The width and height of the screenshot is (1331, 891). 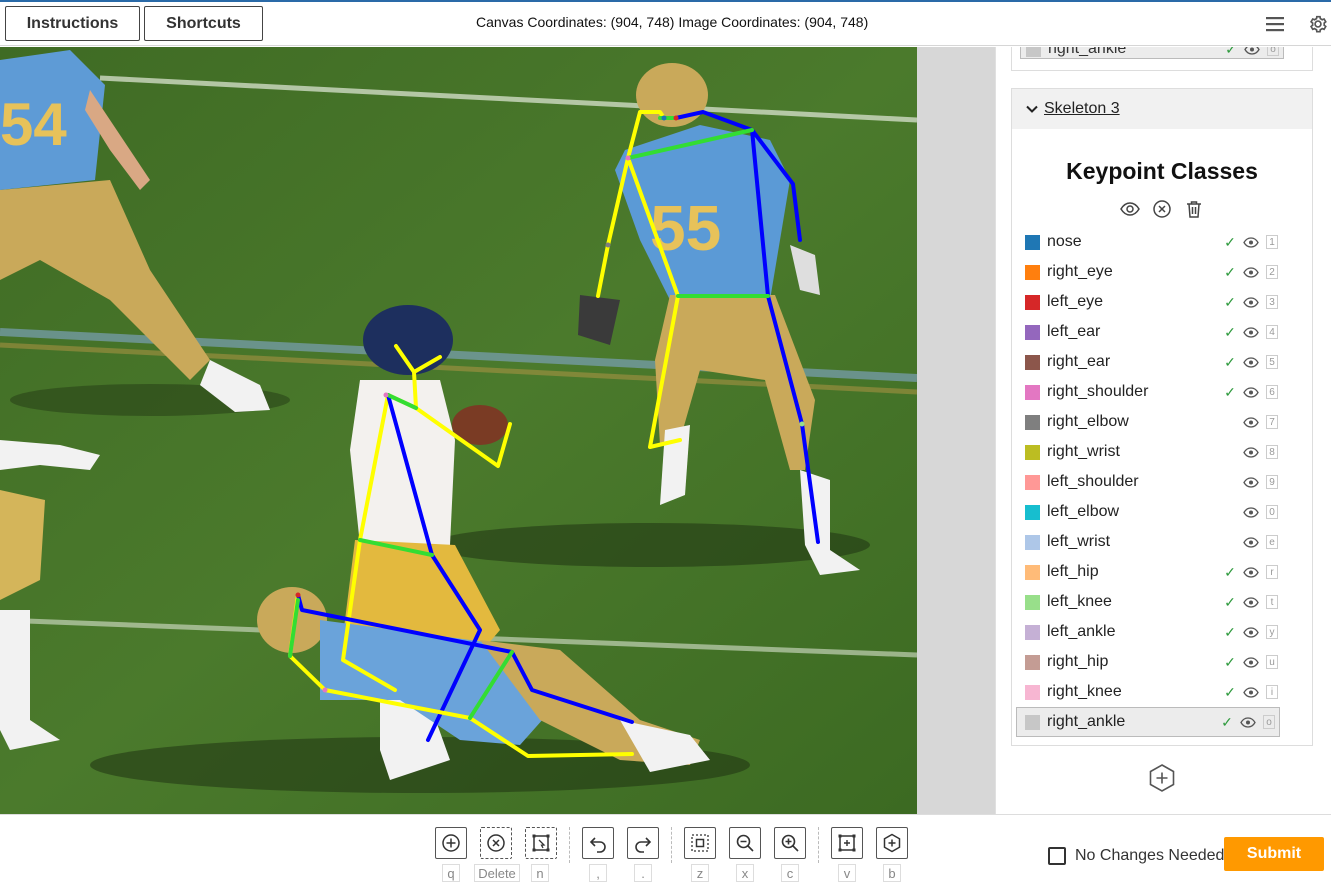 I want to click on keypoint-row-right-ankle: right_ankle ✓ o, so click(x=1148, y=722).